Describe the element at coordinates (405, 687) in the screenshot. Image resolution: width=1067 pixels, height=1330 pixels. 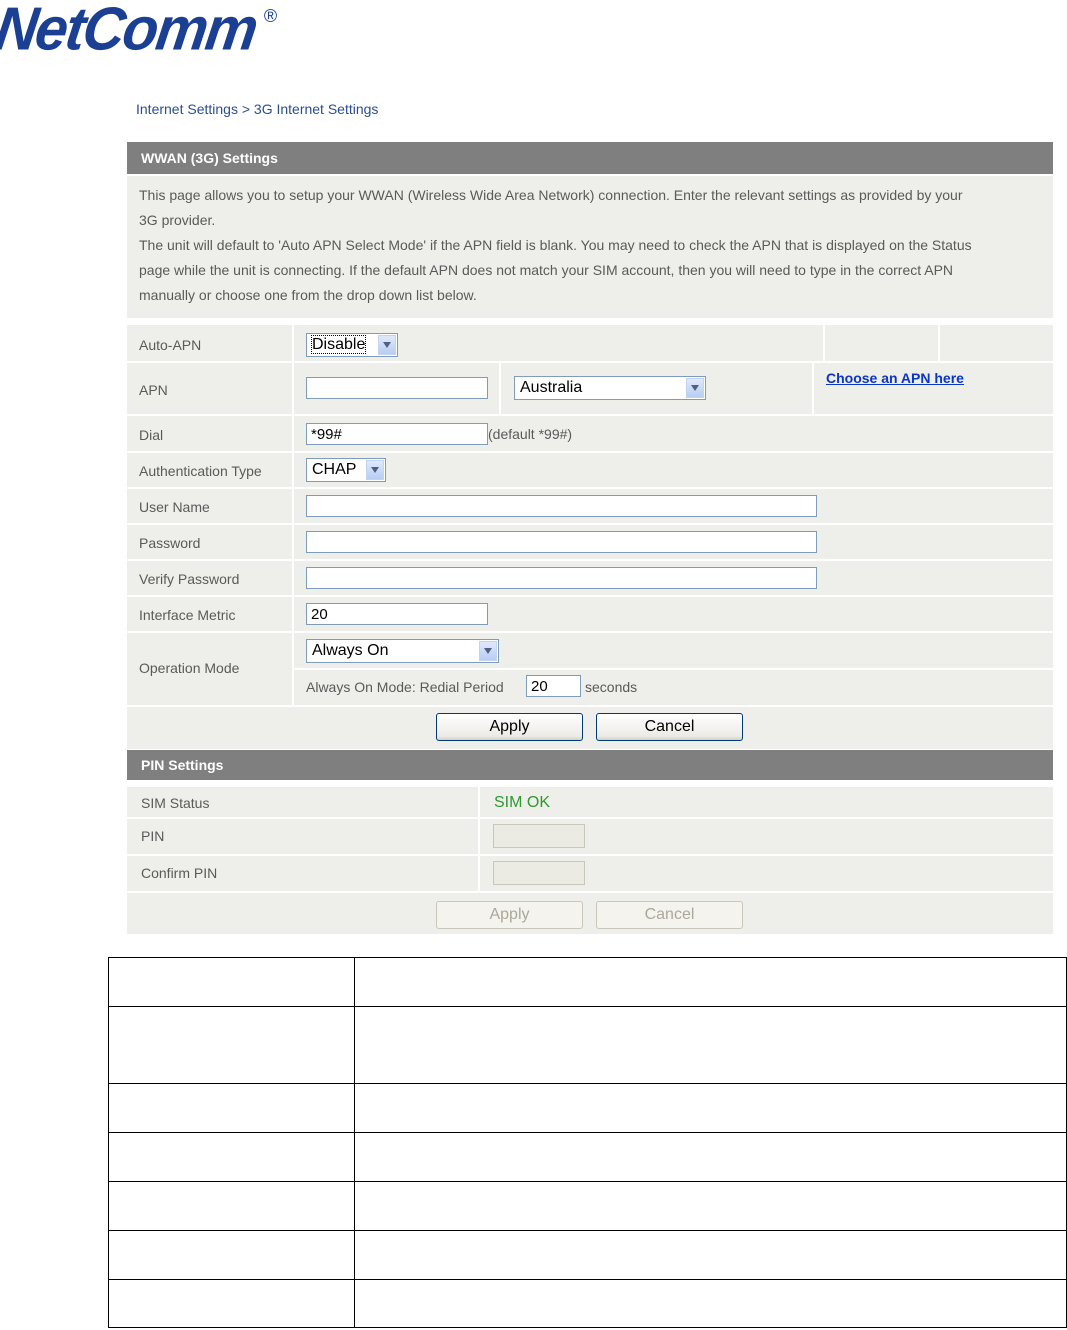
I see `redial-period-label: Always On Mode: Redial Period` at that location.